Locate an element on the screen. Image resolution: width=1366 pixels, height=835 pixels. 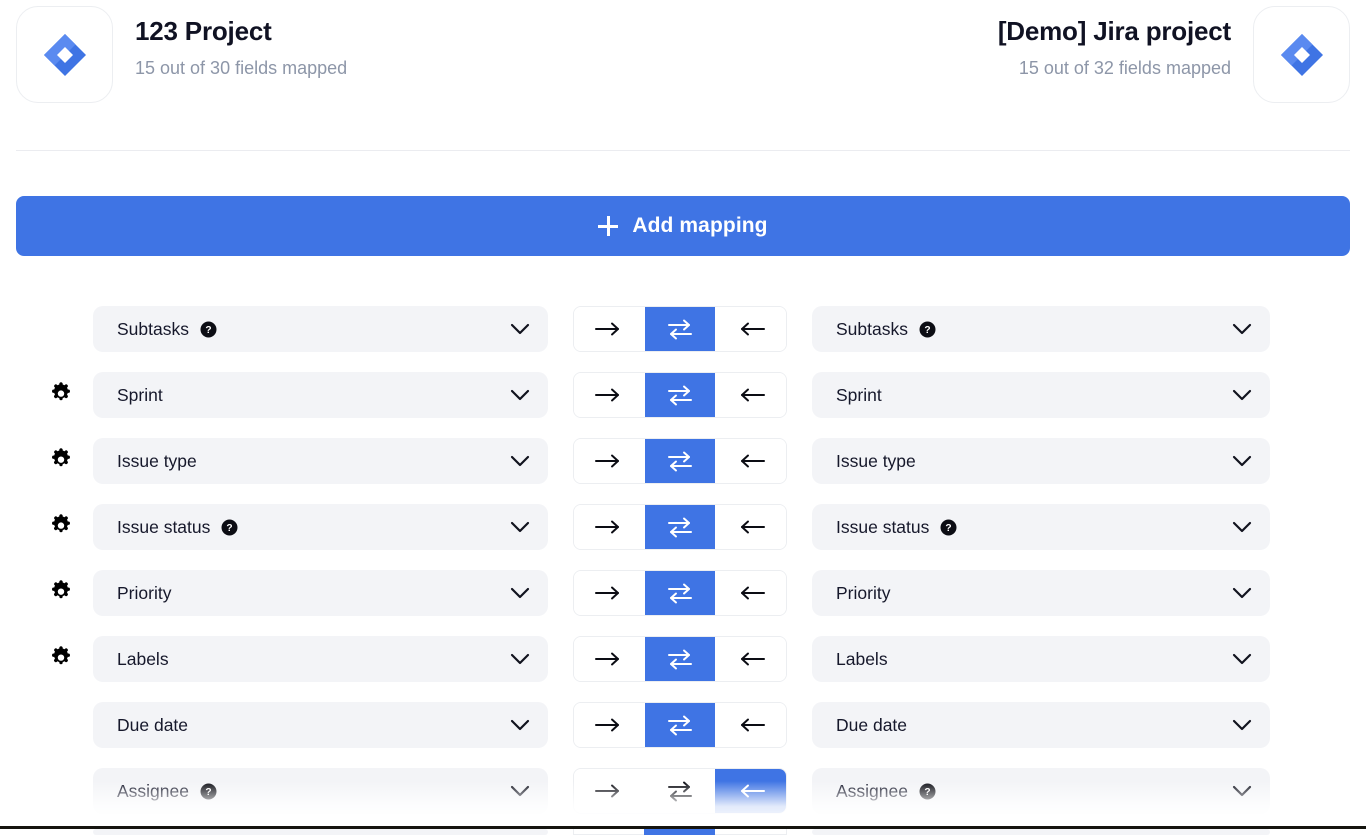
source-field-select: Due date is located at coordinates (320, 725).